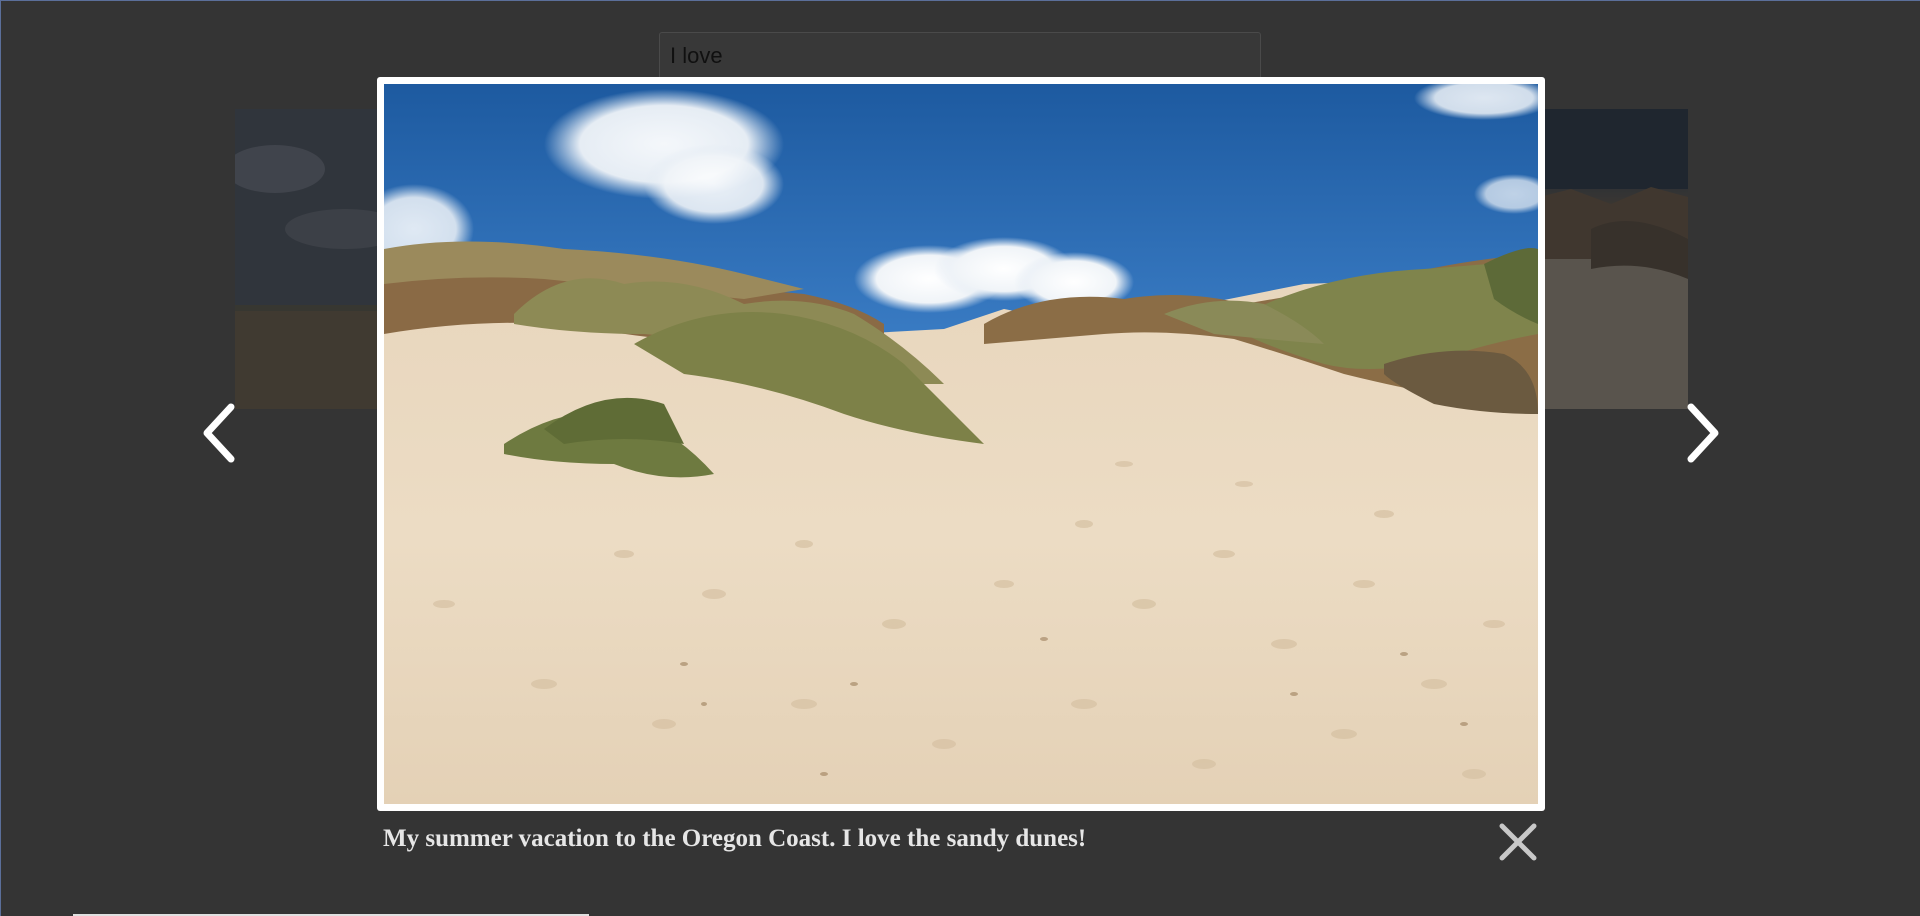 The width and height of the screenshot is (1920, 916). I want to click on close-button, so click(1518, 842).